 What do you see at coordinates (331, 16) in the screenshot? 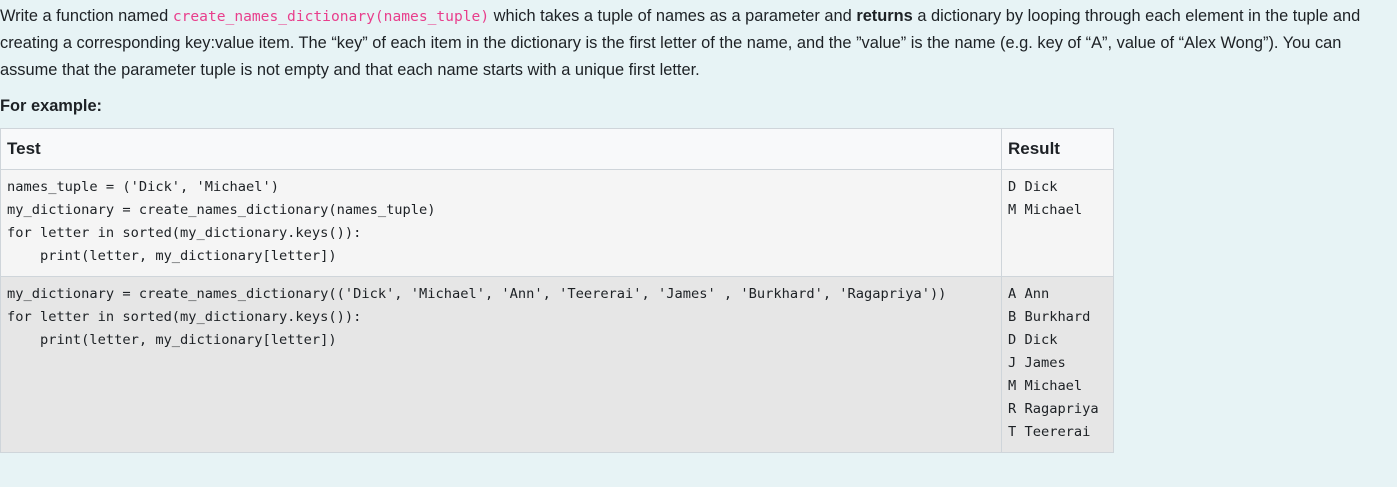
I see `function-signature: create_names_dictionary(names_tuple)` at bounding box center [331, 16].